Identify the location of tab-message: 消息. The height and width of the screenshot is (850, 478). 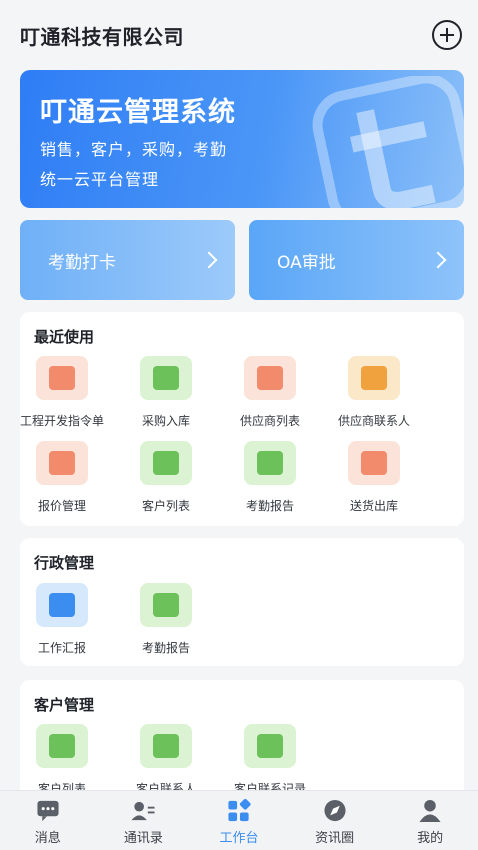
(48, 820).